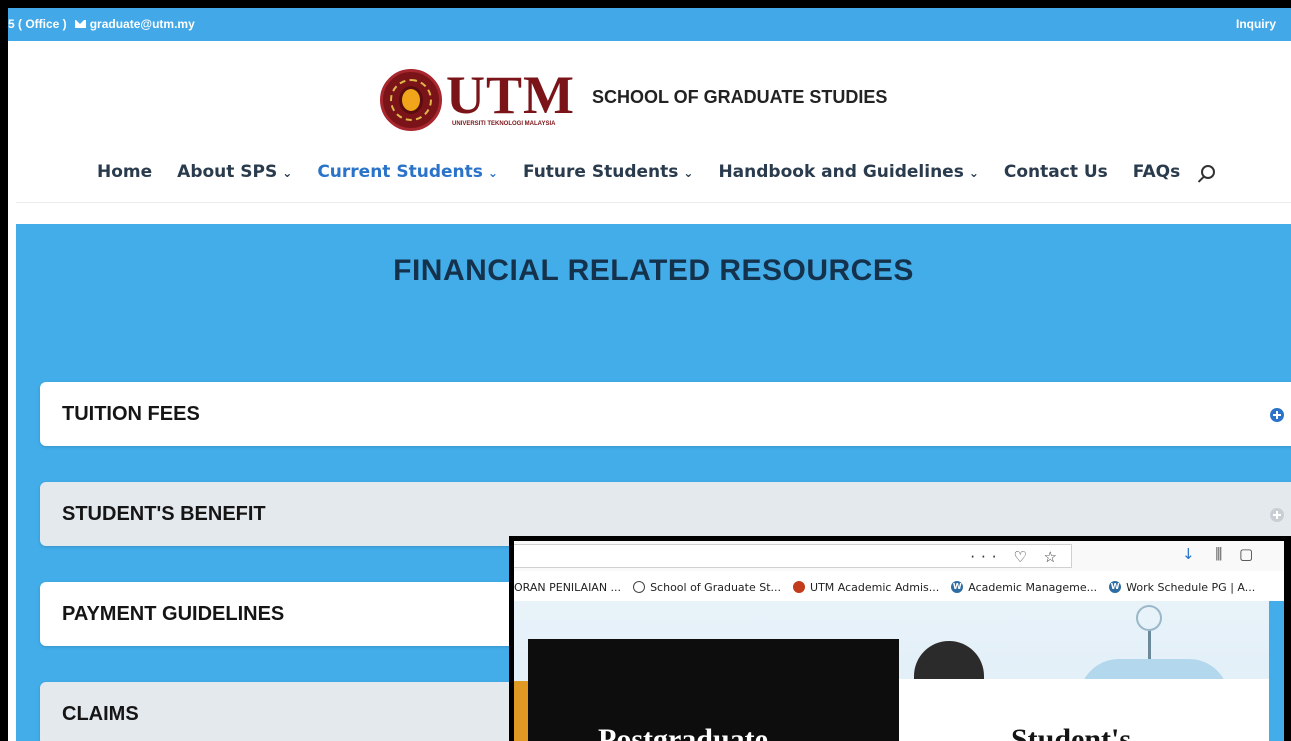 The width and height of the screenshot is (1291, 741). Describe the element at coordinates (1256, 24) in the screenshot. I see `inquiry-link: Inquiry` at that location.